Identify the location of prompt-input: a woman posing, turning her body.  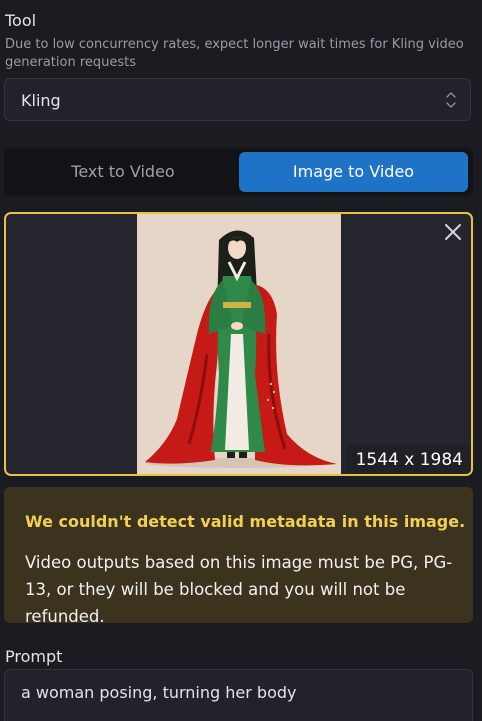
(238, 695).